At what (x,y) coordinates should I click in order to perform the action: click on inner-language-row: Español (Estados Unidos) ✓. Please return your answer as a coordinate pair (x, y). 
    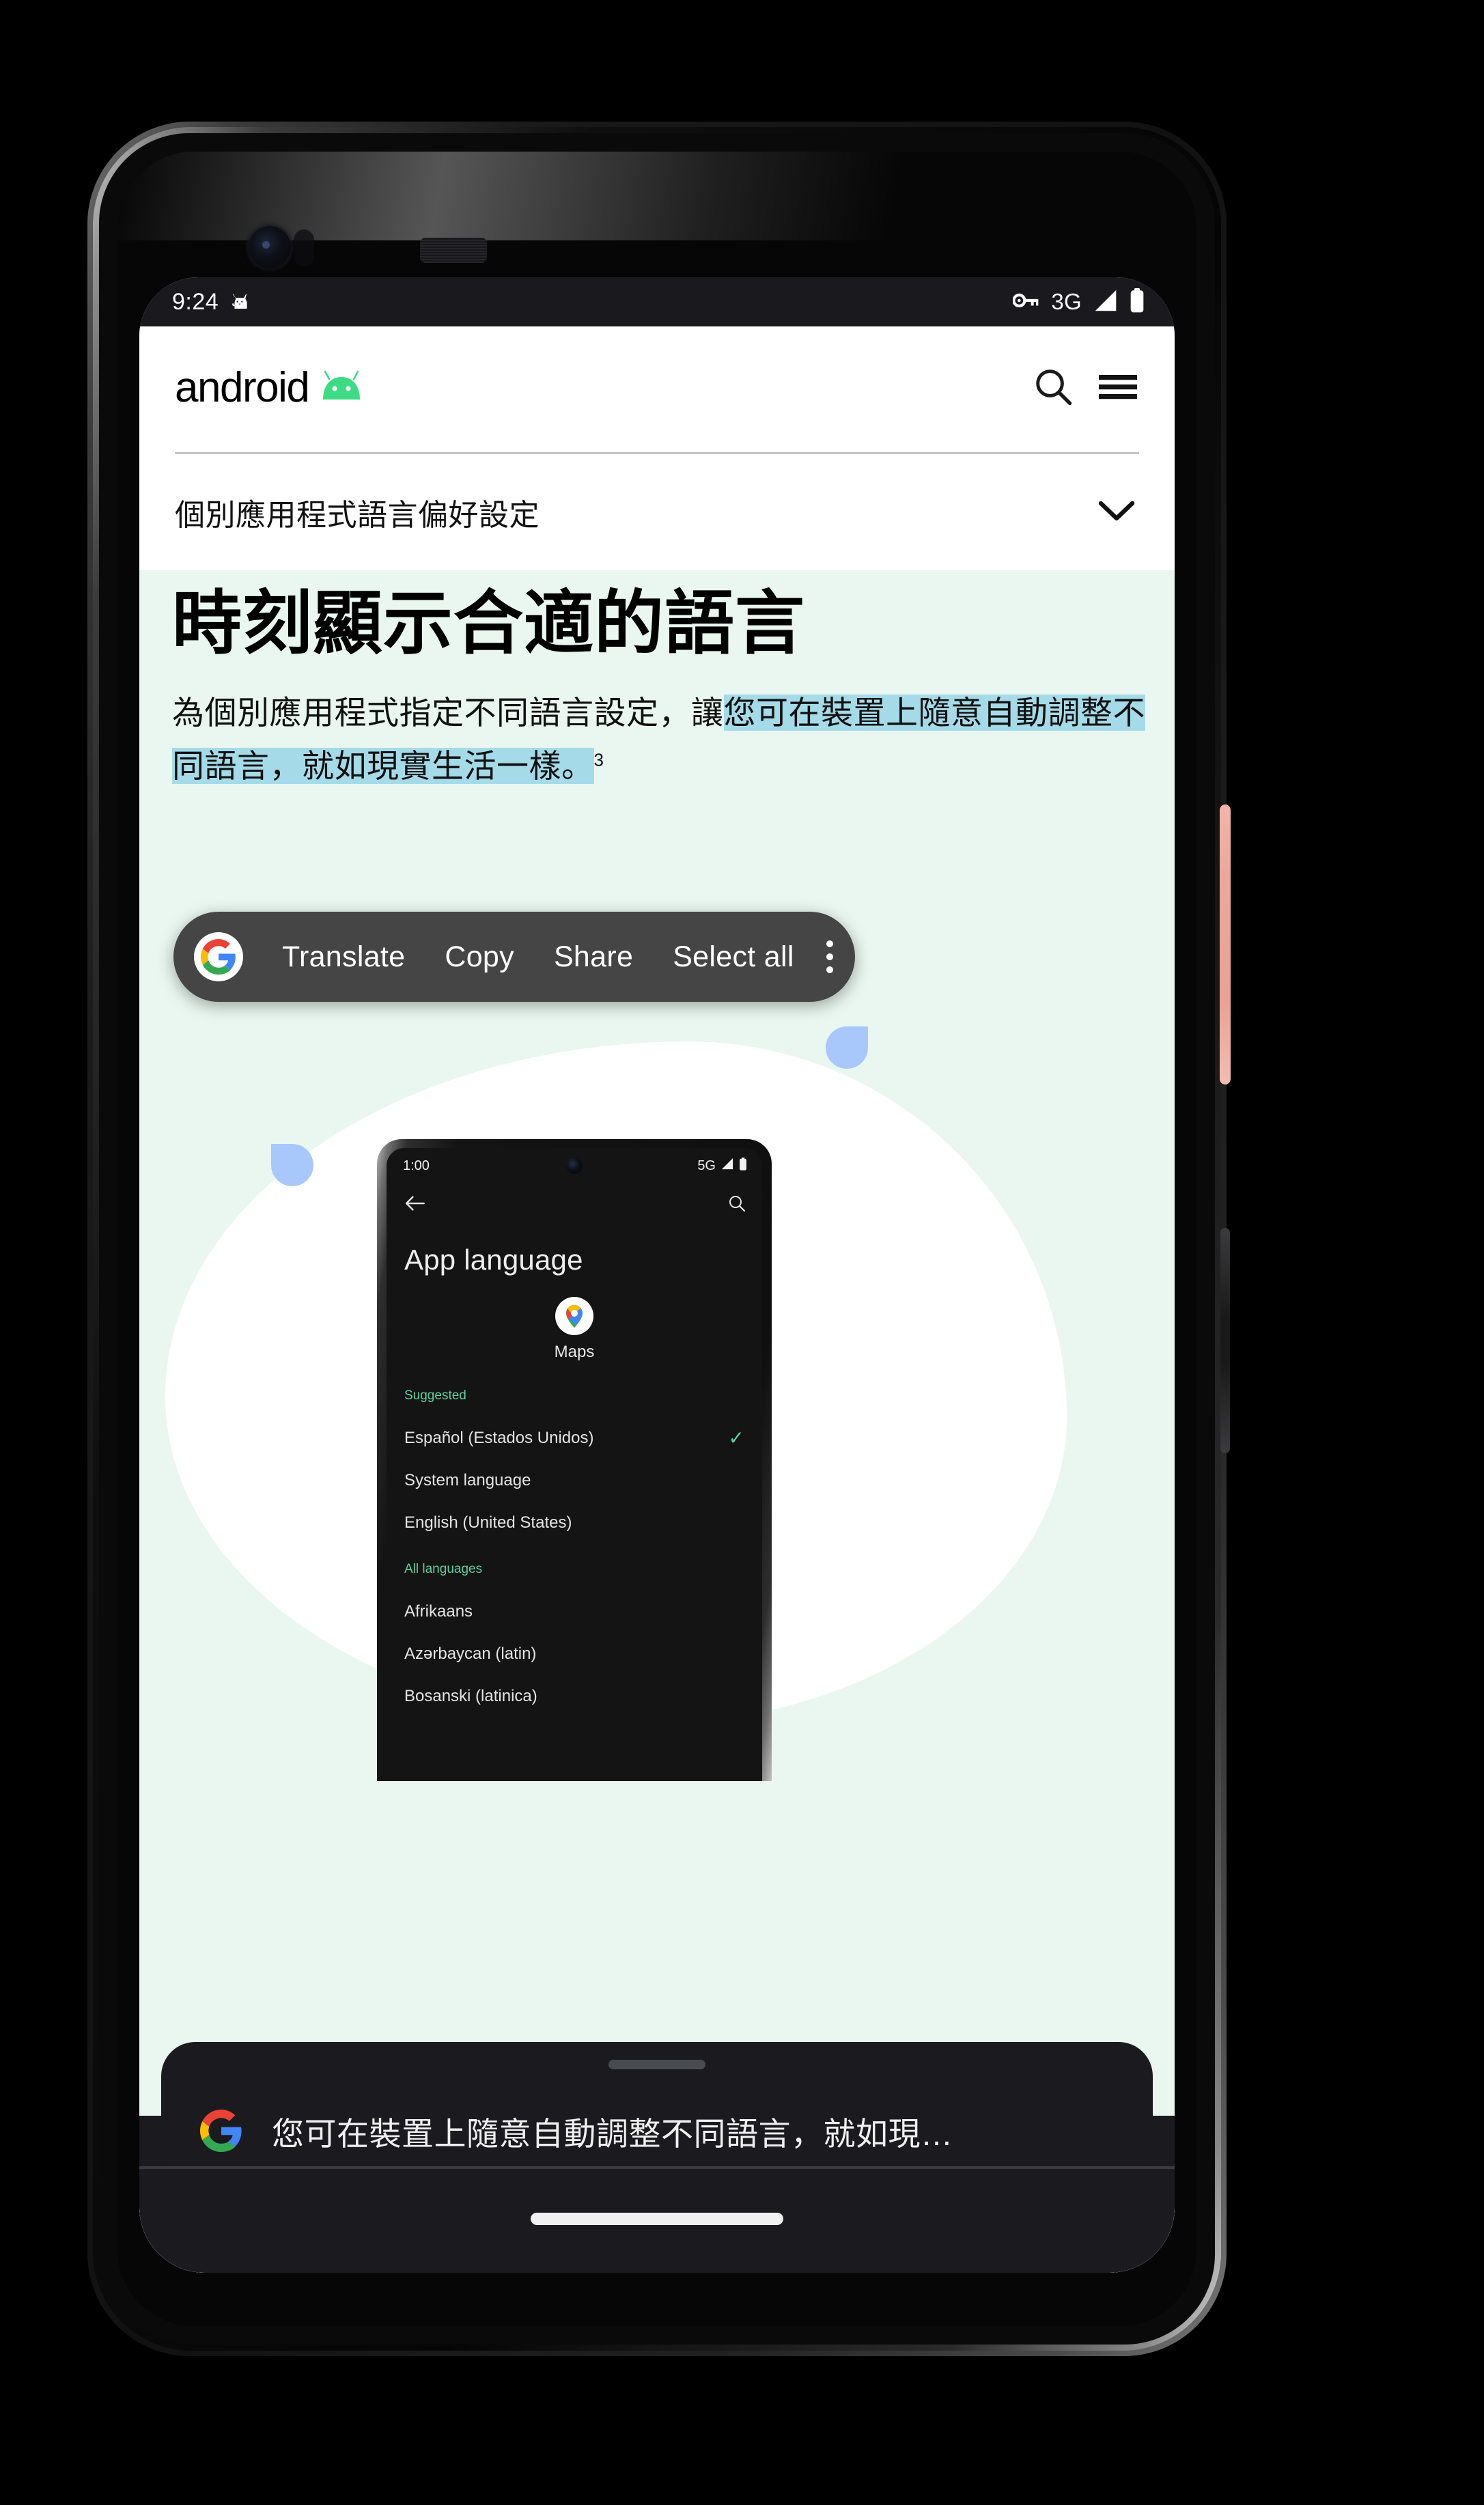
    Looking at the image, I should click on (574, 1438).